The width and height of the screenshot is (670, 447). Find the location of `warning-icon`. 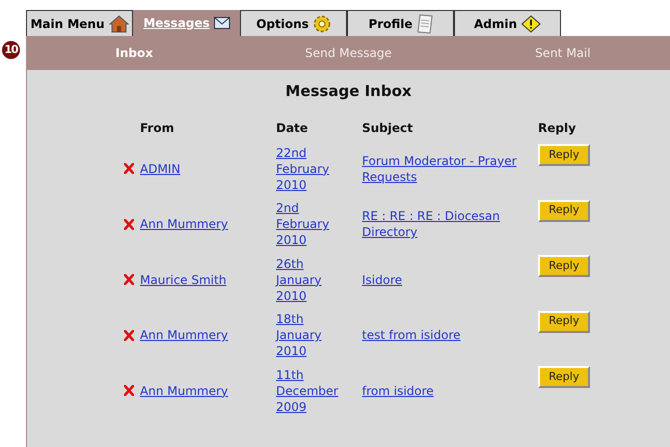

warning-icon is located at coordinates (531, 23).